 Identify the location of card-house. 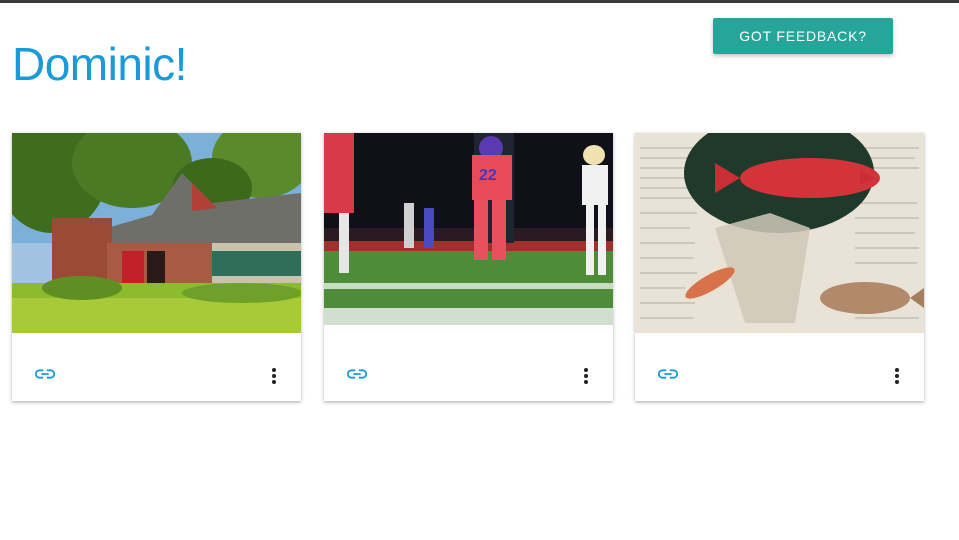
(156, 267).